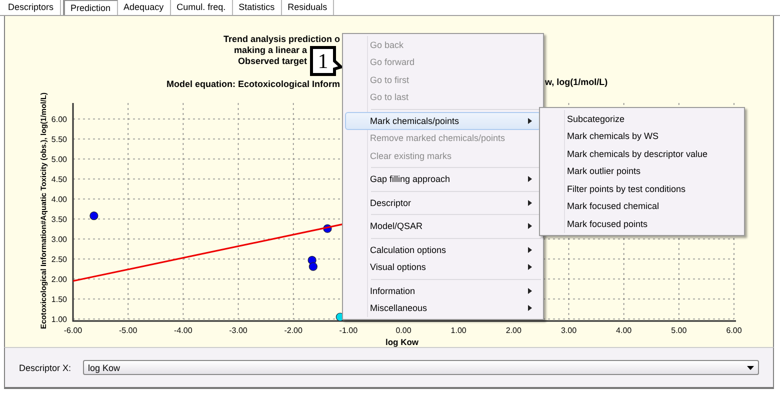 The height and width of the screenshot is (402, 780). Describe the element at coordinates (201, 7) in the screenshot. I see `tab: Cumul. freq.` at that location.